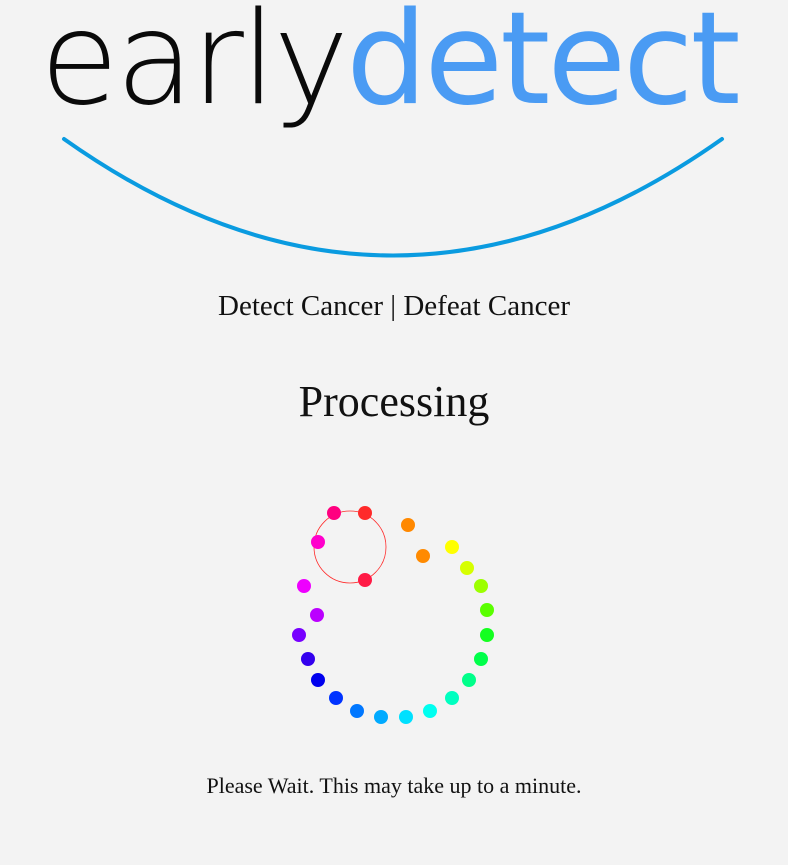  Describe the element at coordinates (394, 306) in the screenshot. I see `tagline: Detect Cancer | Defeat Cancer` at that location.